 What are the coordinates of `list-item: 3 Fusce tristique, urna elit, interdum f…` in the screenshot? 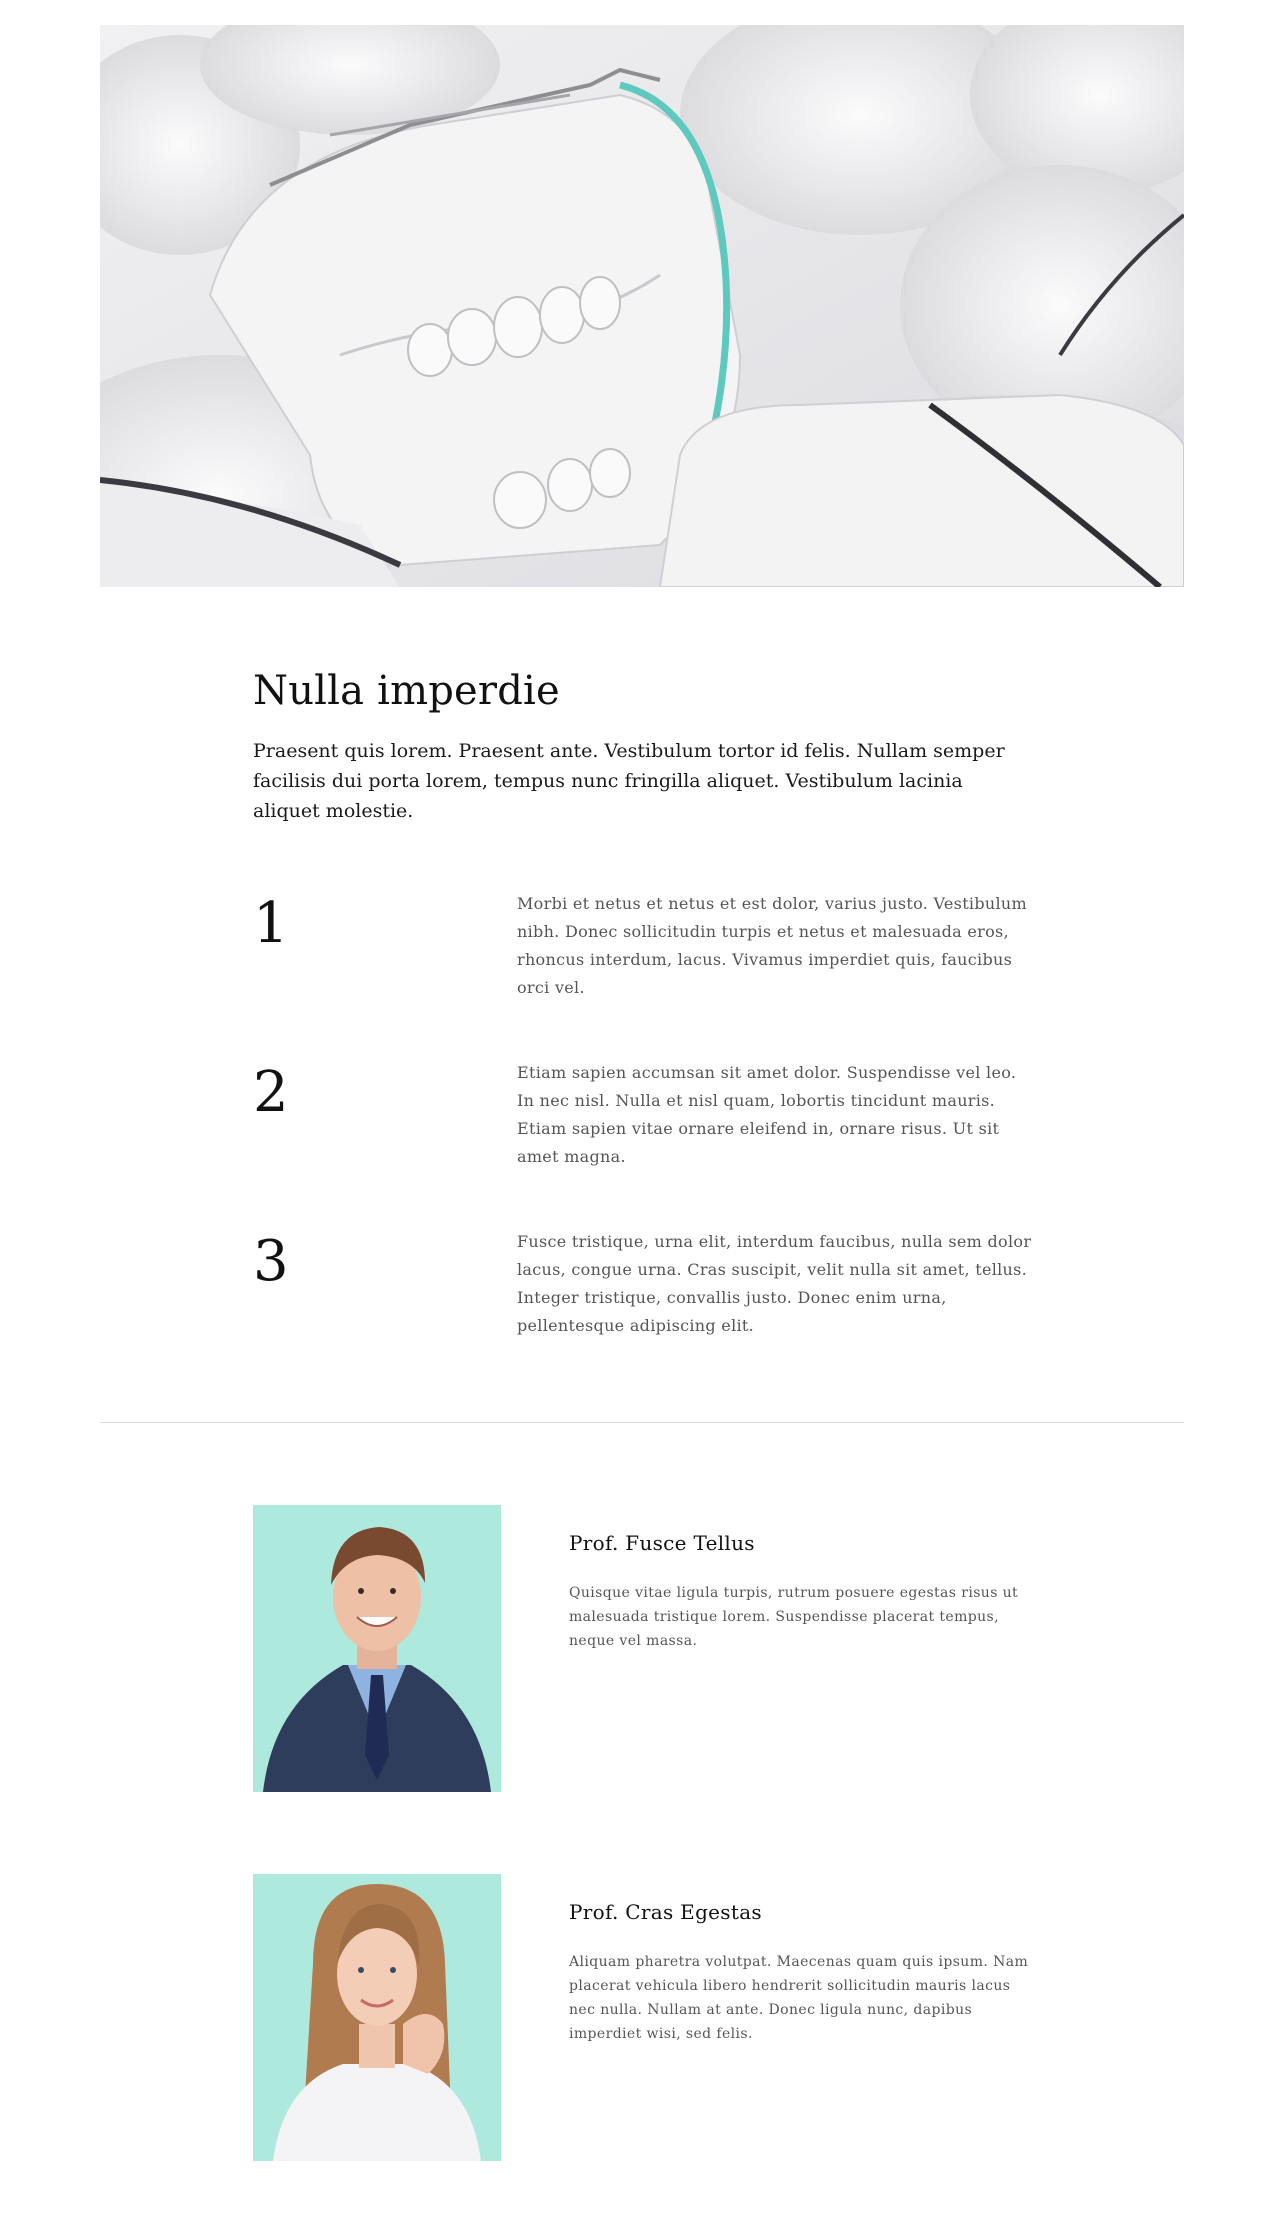 It's located at (642, 1312).